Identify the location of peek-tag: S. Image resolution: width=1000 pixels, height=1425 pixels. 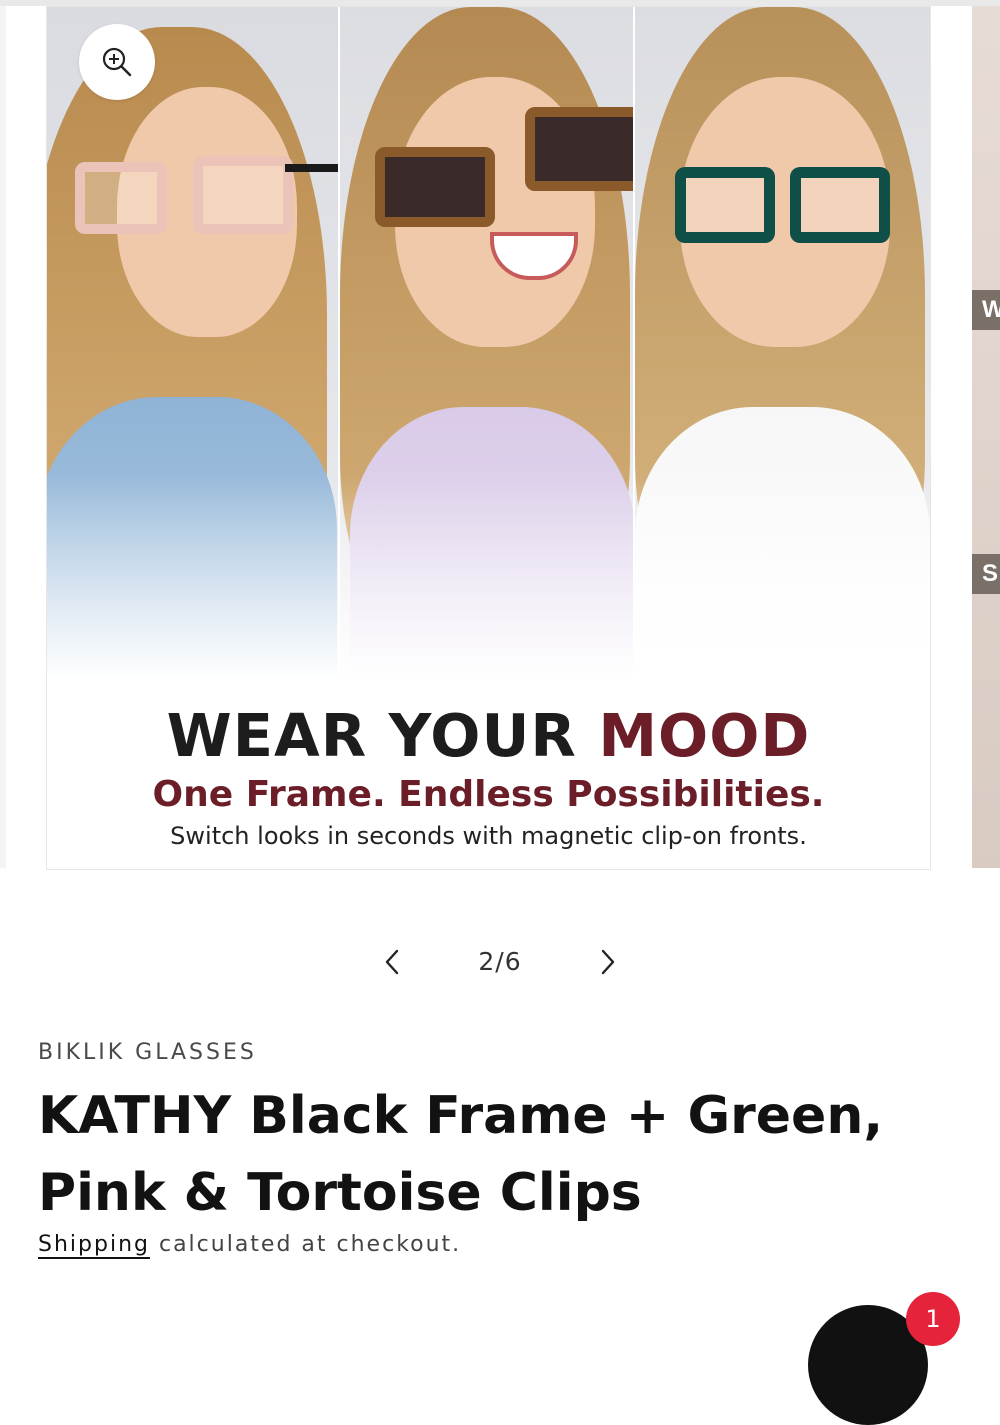
(986, 574).